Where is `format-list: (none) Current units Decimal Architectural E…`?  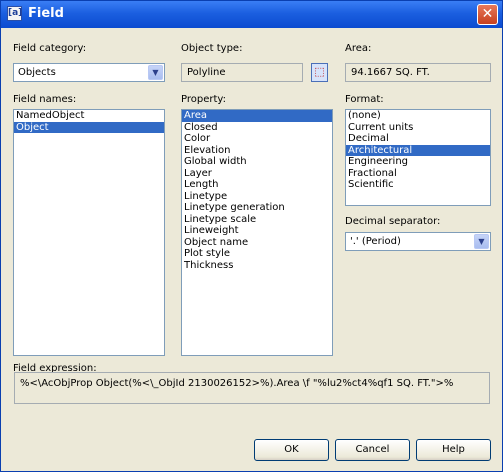
format-list: (none) Current units Decimal Architectural E… is located at coordinates (418, 157).